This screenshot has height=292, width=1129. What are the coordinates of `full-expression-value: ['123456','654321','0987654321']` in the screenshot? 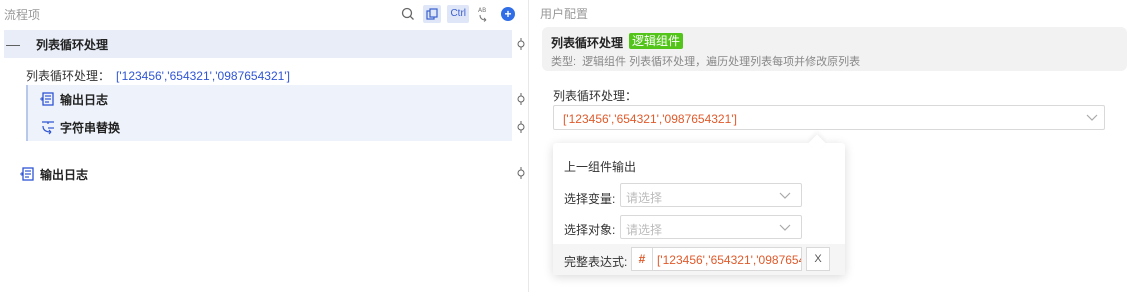 It's located at (729, 260).